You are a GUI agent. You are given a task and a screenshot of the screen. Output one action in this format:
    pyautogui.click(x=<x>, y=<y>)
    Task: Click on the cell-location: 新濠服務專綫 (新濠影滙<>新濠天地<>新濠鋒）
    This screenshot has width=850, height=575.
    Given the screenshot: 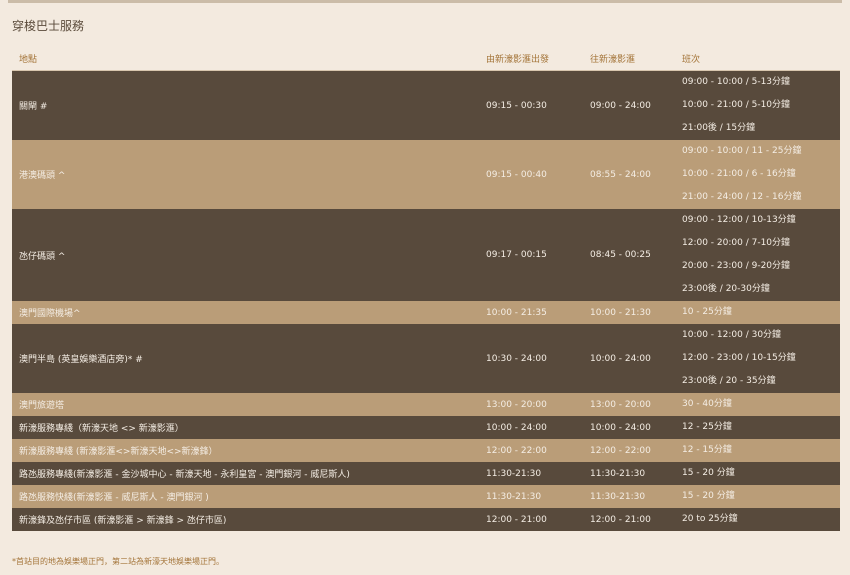 What is the action you would take?
    pyautogui.click(x=245, y=450)
    